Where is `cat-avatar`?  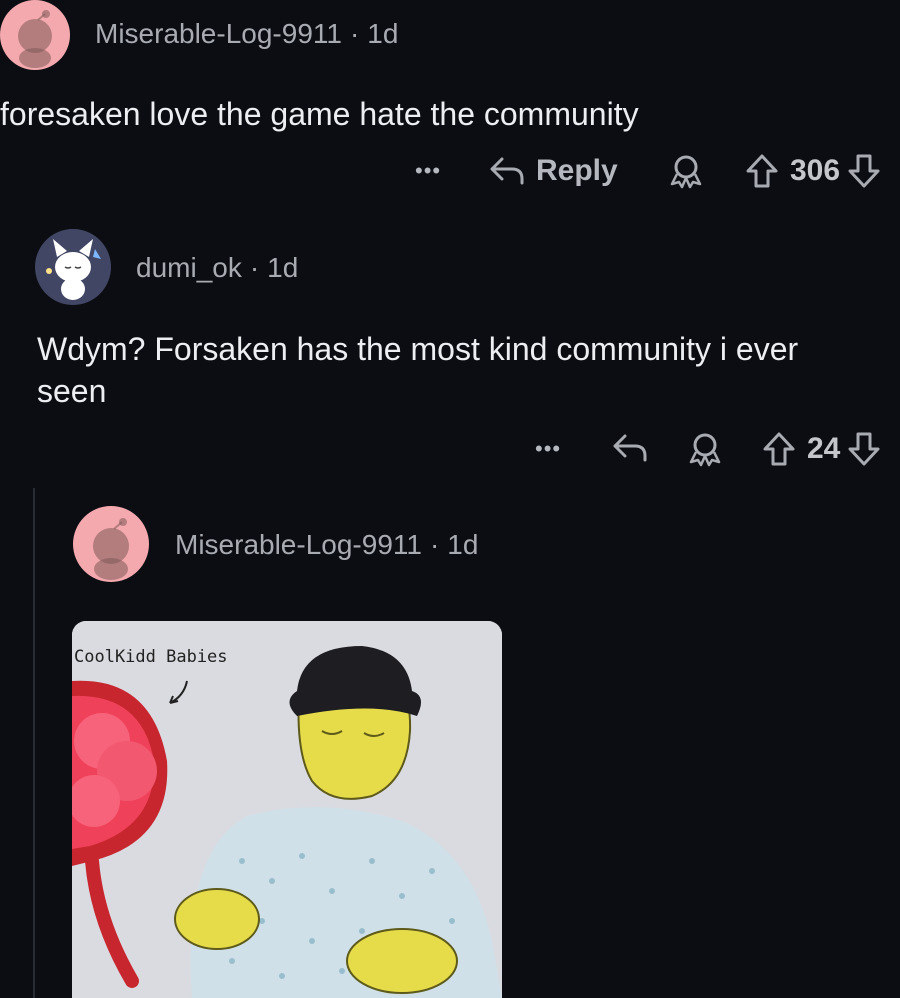 cat-avatar is located at coordinates (73, 267).